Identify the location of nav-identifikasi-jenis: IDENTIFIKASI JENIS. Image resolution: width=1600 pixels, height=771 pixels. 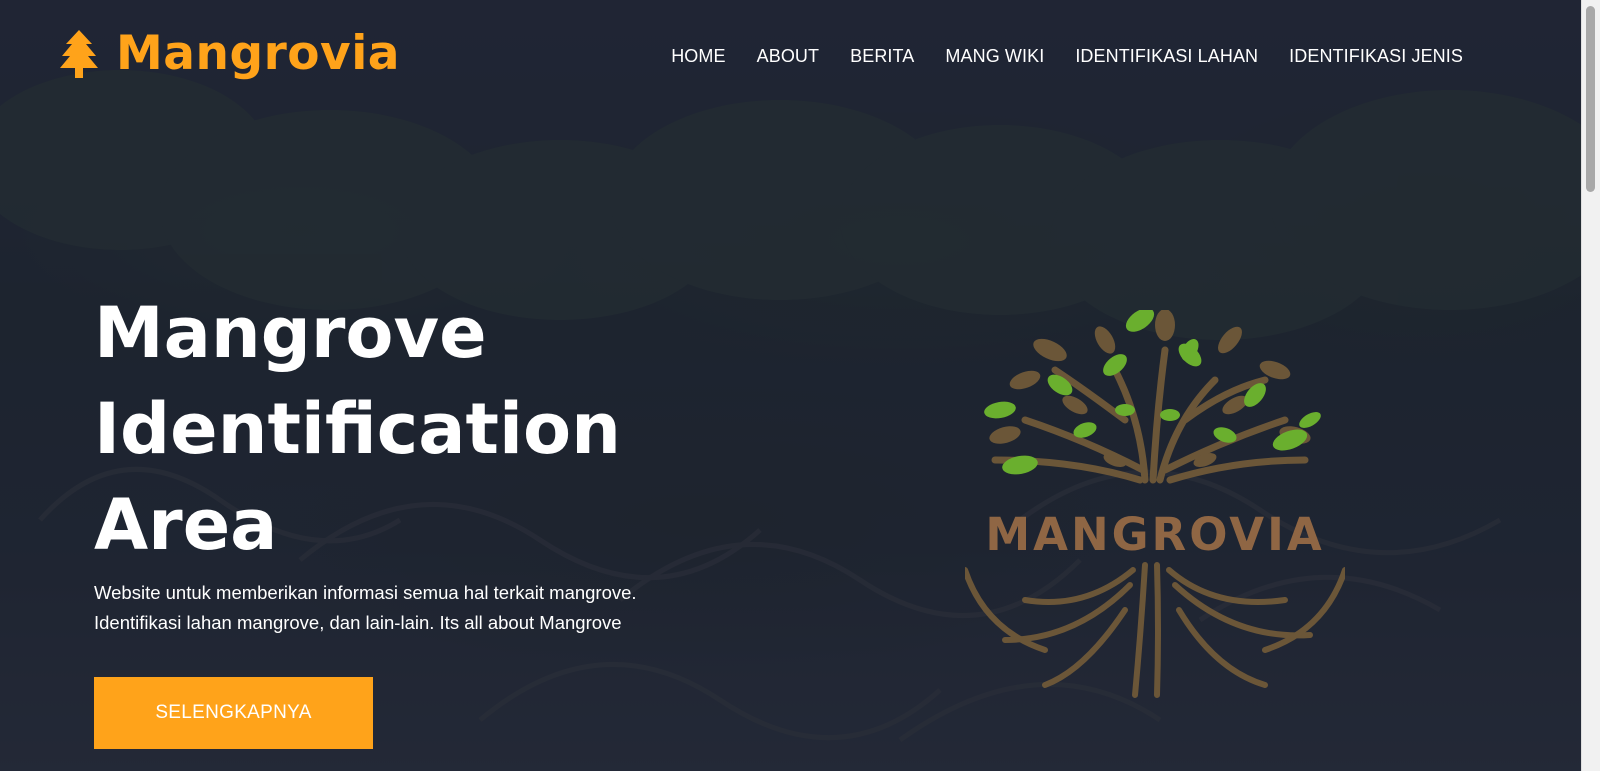
(1376, 56).